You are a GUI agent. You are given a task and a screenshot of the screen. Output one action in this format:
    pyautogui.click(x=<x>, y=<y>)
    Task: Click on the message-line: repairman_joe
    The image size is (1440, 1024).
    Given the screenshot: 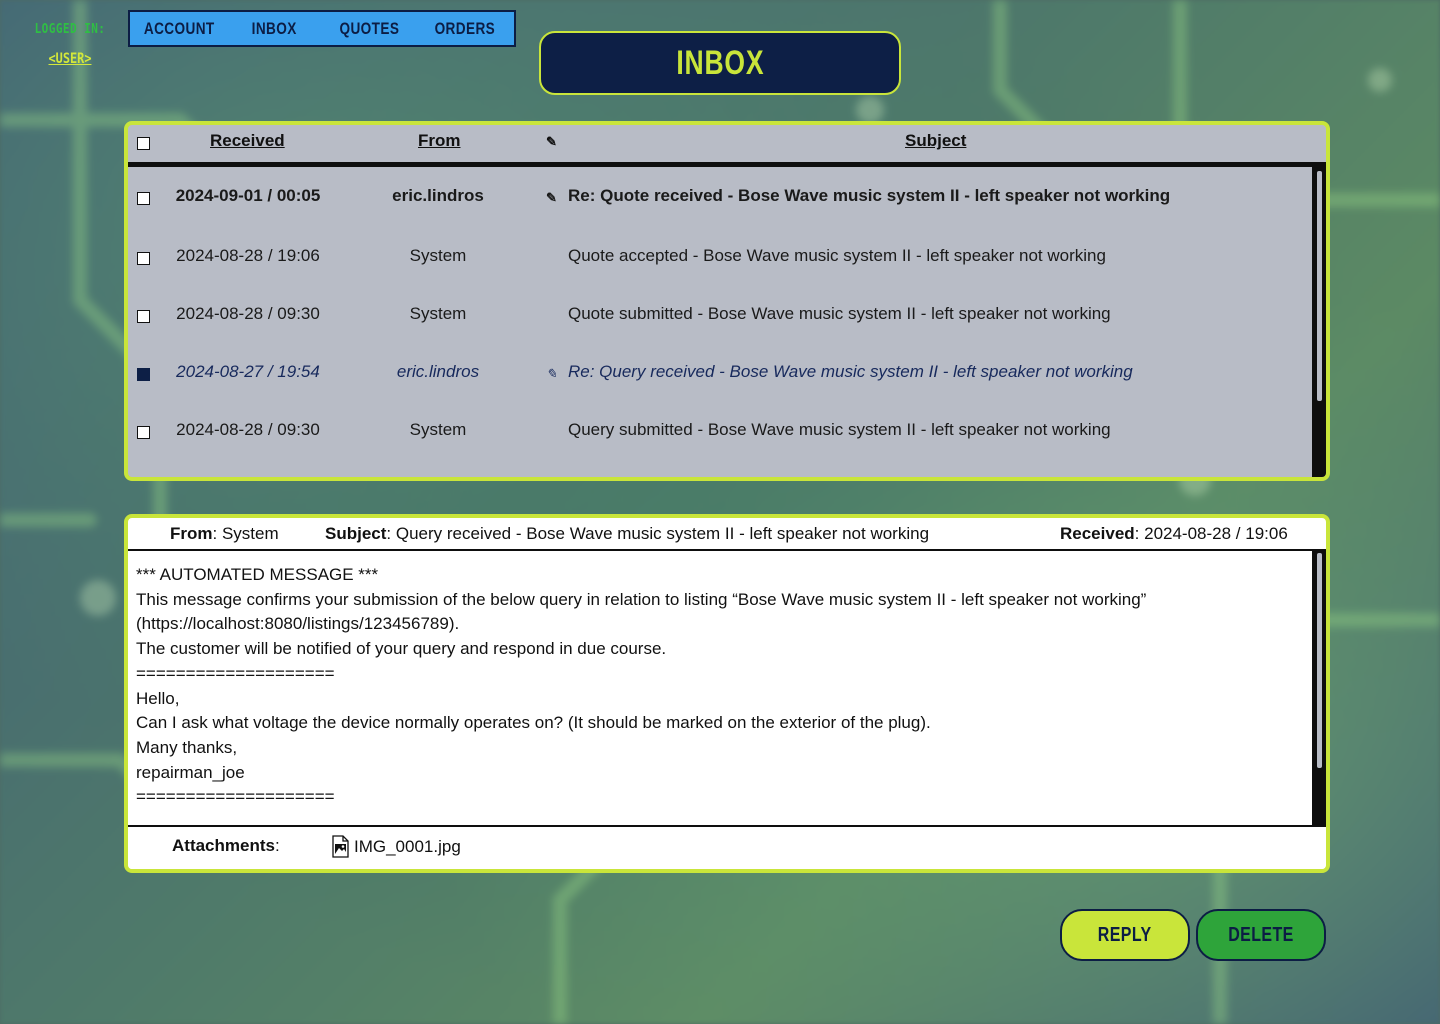 What is the action you would take?
    pyautogui.click(x=190, y=772)
    